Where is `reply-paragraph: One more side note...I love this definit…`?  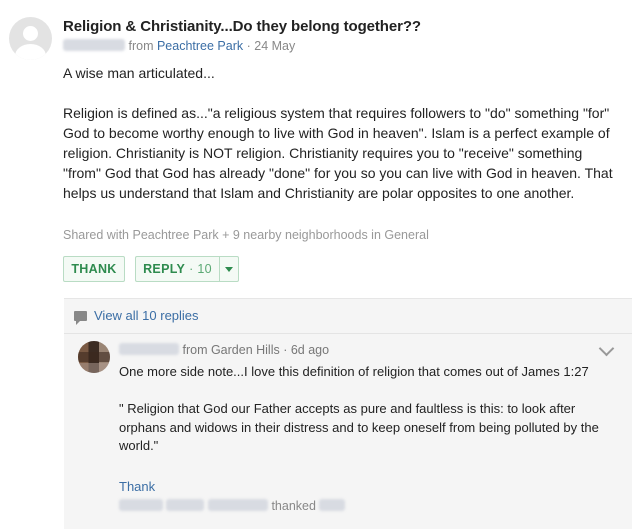
reply-paragraph: One more side note...I love this definit… is located at coordinates (354, 371).